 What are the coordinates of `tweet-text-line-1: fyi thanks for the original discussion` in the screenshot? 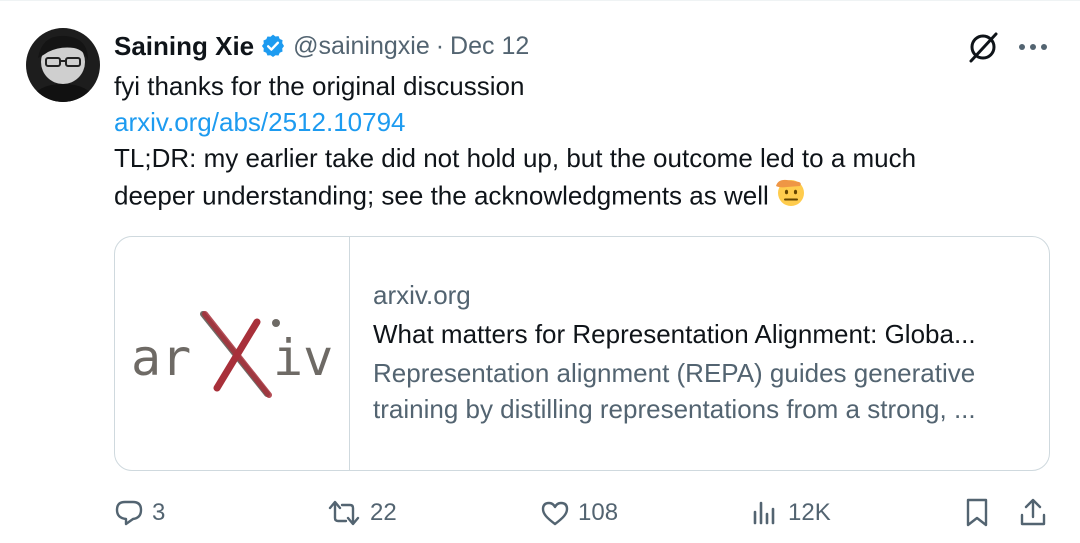 It's located at (319, 86).